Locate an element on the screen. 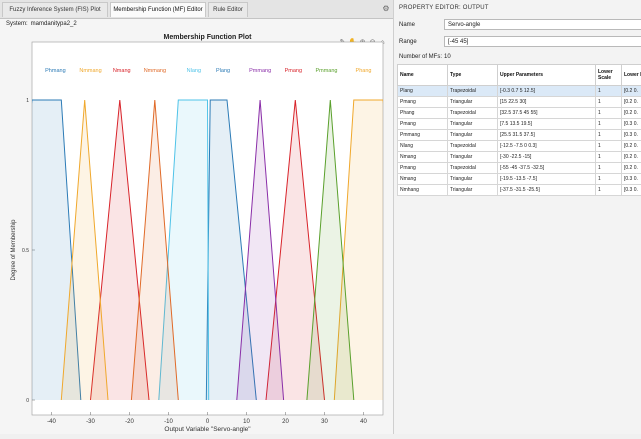  table-row: PmmangTriangular[25.5 31.5 37.5]1[0.3 0. is located at coordinates (519, 135).